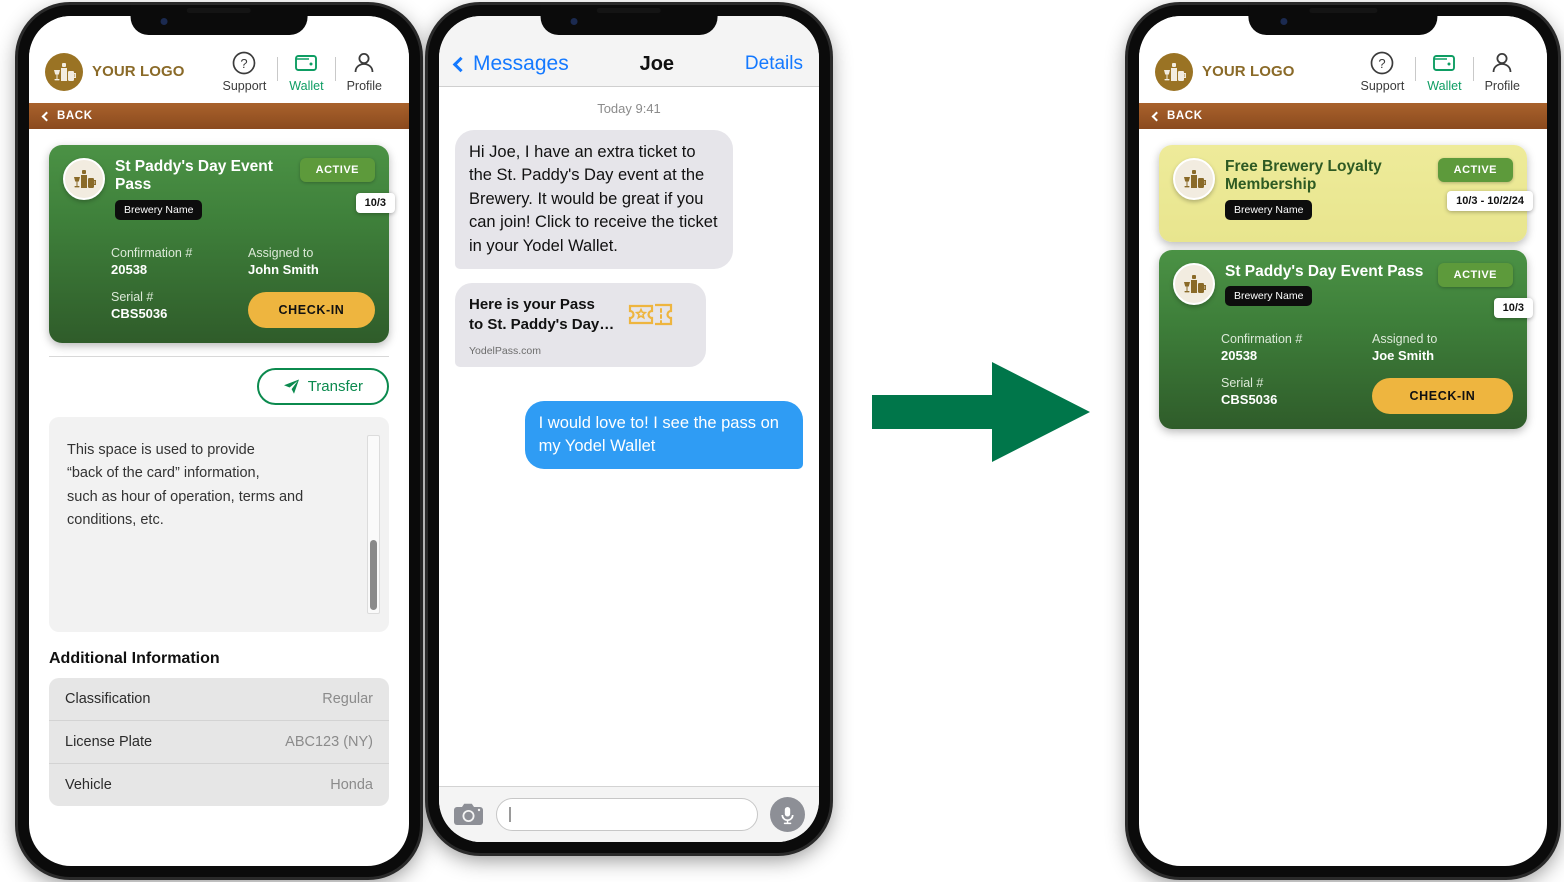 This screenshot has height=882, width=1564. What do you see at coordinates (510, 64) in the screenshot?
I see `messages-back-button: Messages` at bounding box center [510, 64].